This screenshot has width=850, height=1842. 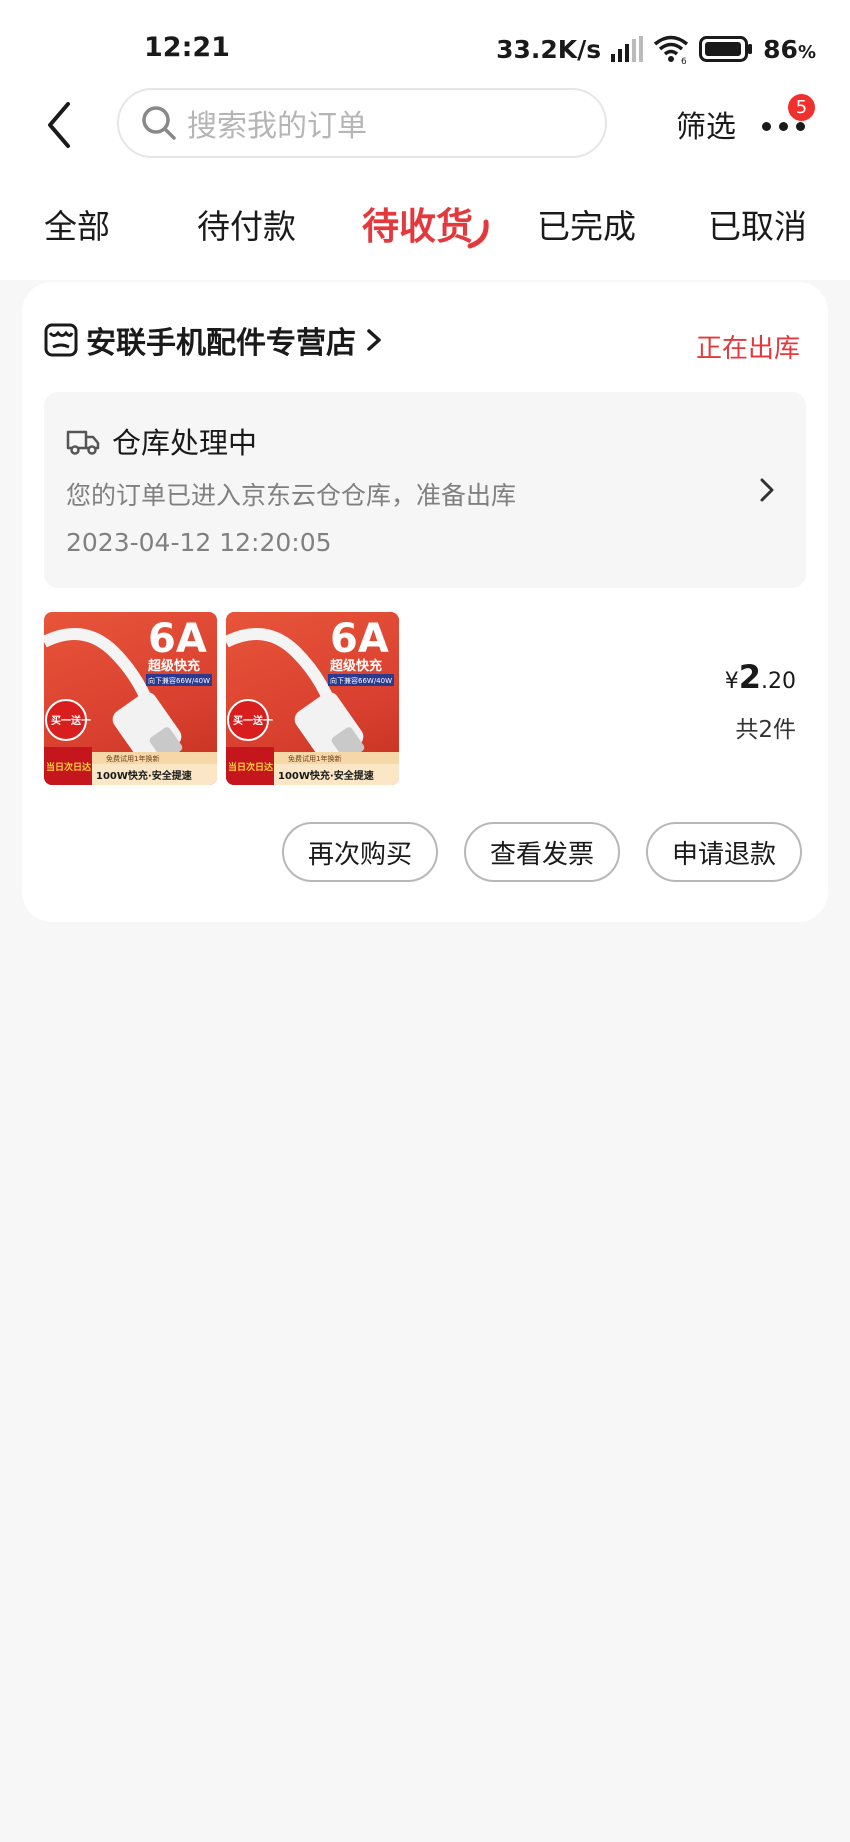 I want to click on tab-all: 全部, so click(x=77, y=224).